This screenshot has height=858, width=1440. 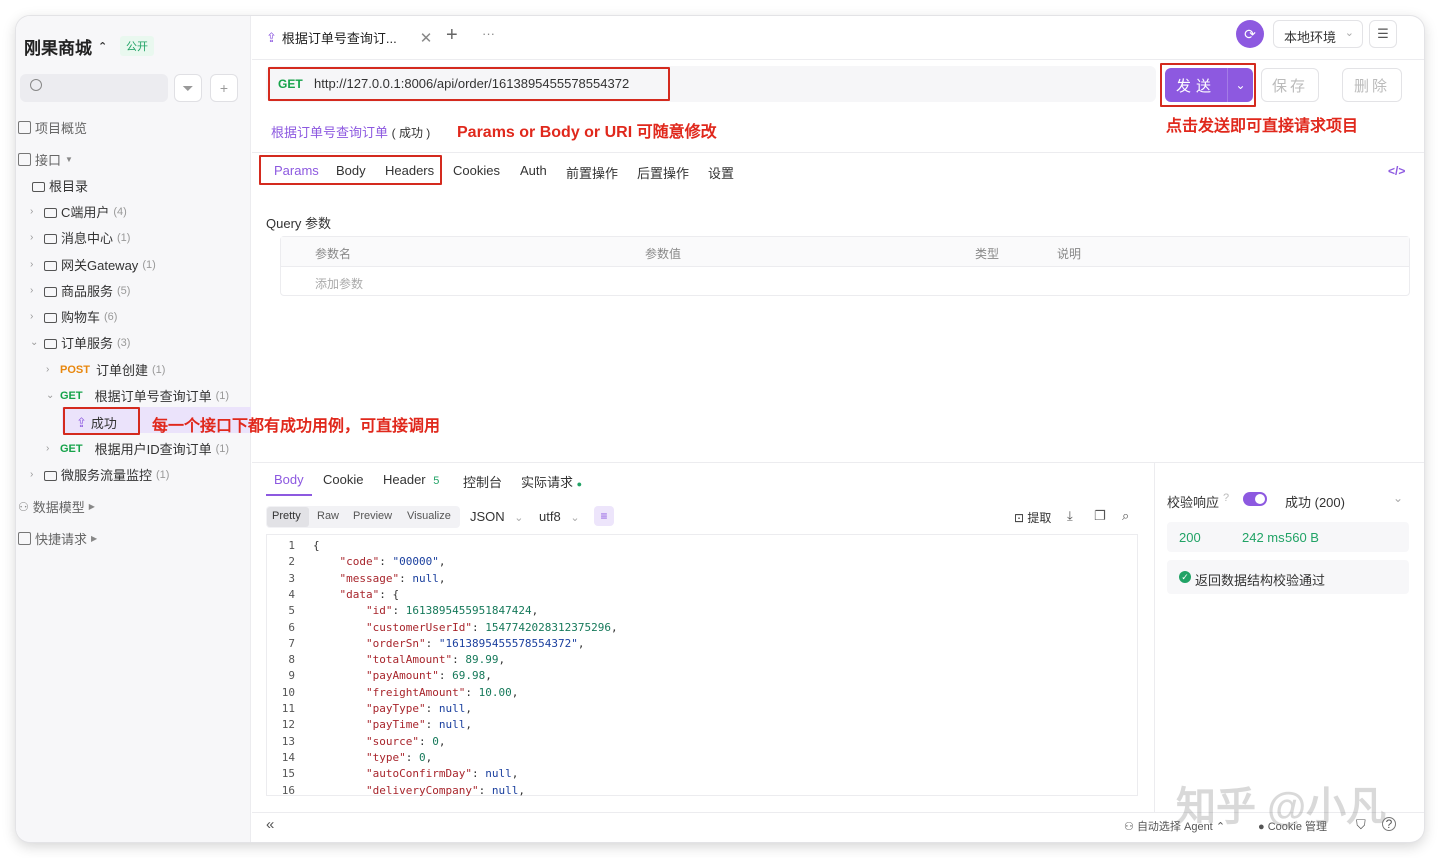 I want to click on env-select: 本地环境 ⌄, so click(x=1318, y=34).